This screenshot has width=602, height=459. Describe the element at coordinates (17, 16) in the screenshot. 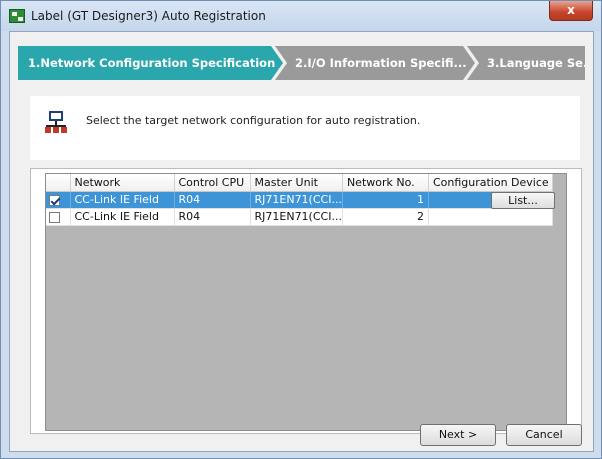

I see `app-icon` at that location.